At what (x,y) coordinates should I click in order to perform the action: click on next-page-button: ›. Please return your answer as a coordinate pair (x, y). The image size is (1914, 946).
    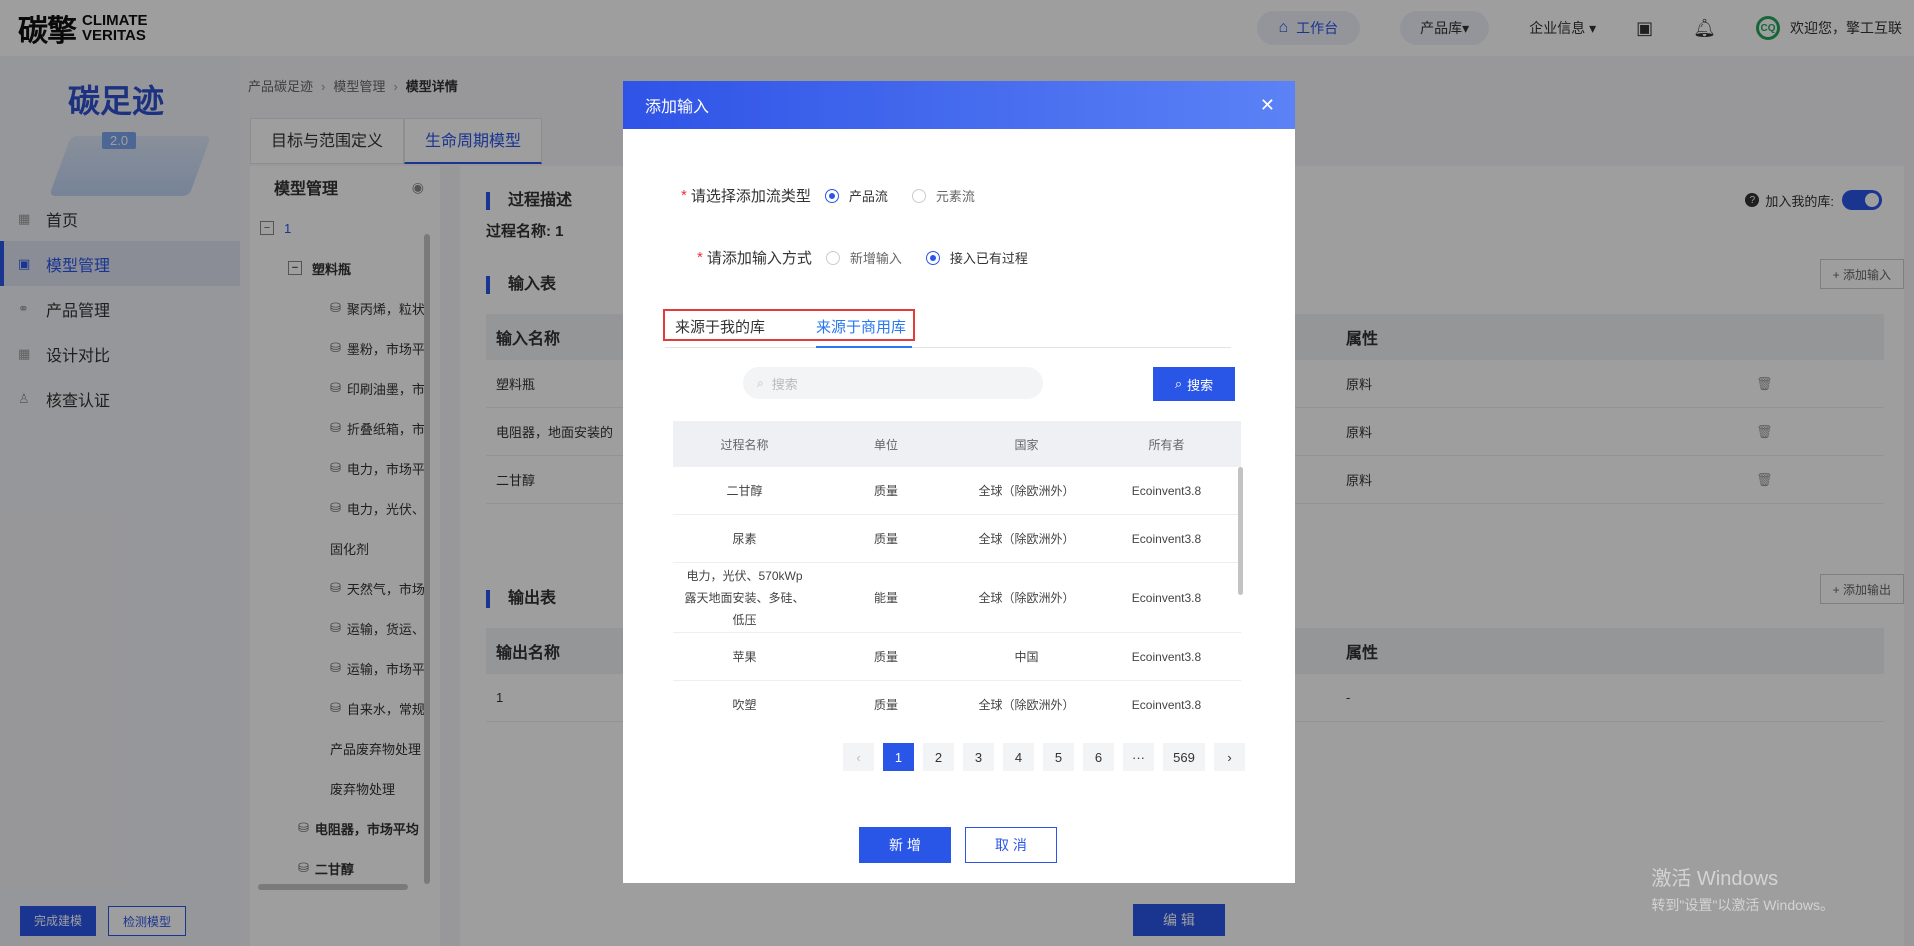
    Looking at the image, I should click on (1229, 757).